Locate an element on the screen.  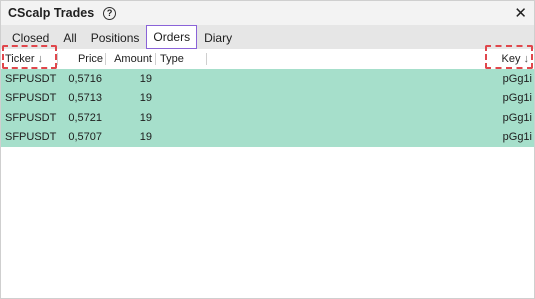
table-header: Ticker ↓ Price Amount Type Key ↓ is located at coordinates (267, 57).